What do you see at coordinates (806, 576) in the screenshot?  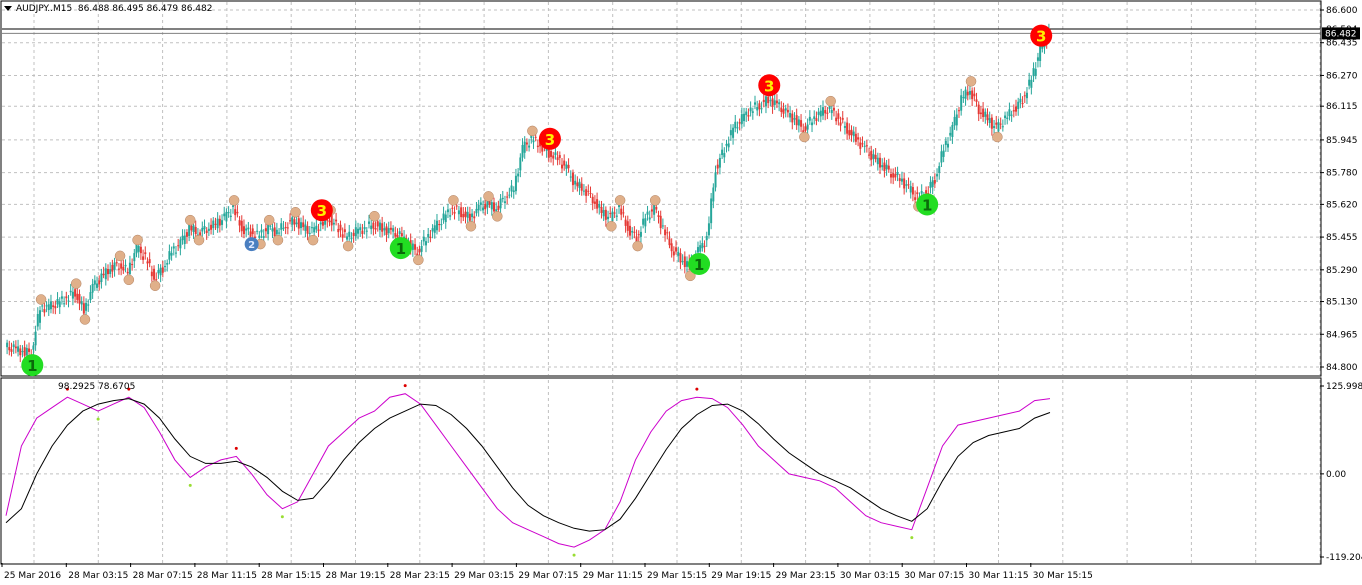 I see `time-tick-label: 29 Mar 23:15` at bounding box center [806, 576].